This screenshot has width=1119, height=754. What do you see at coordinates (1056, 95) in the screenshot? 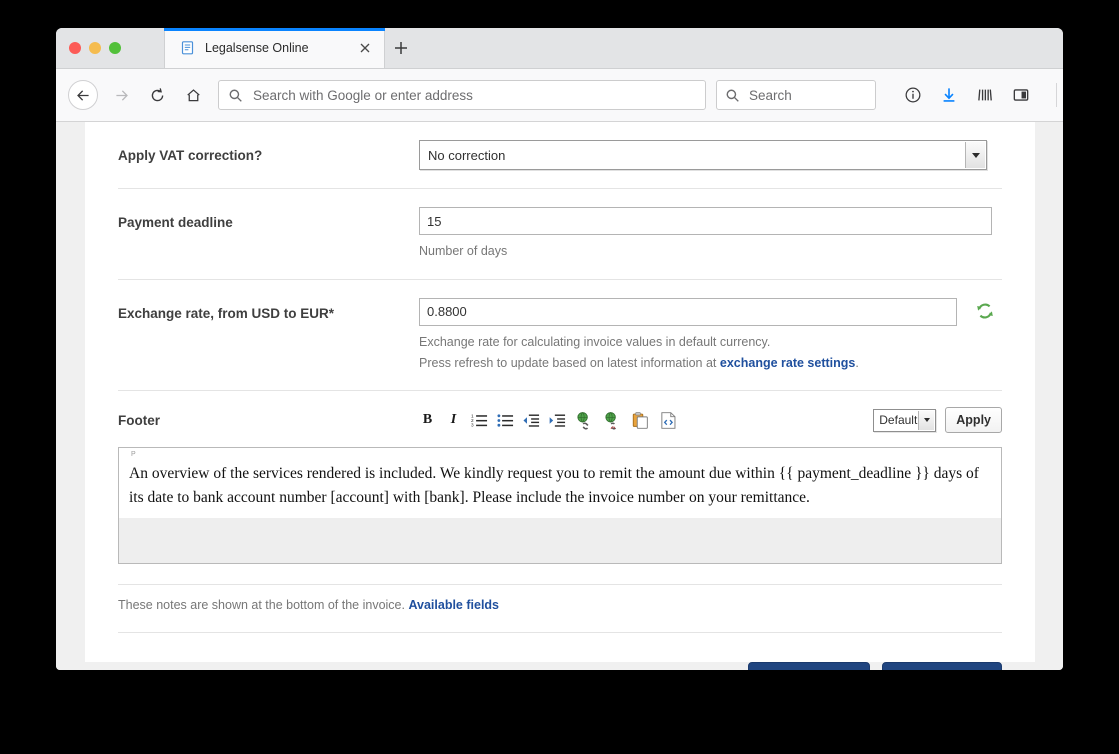
I see `toolbar-divider` at bounding box center [1056, 95].